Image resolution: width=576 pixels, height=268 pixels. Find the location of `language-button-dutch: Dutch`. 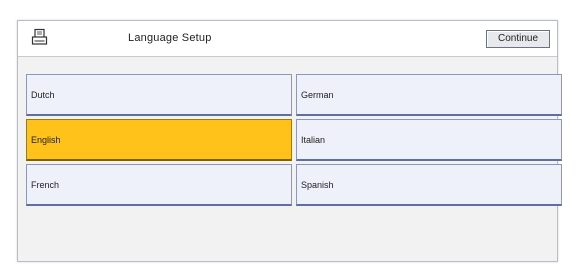

language-button-dutch: Dutch is located at coordinates (159, 95).